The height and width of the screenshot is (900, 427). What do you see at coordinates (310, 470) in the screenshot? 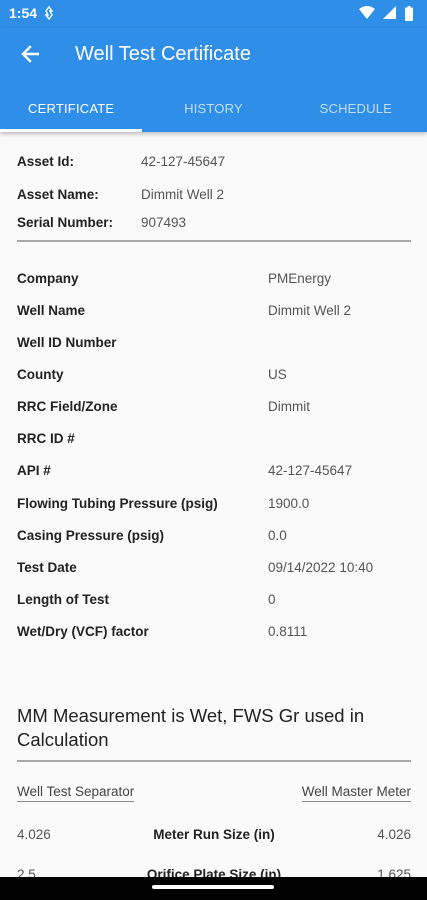
I see `detail-value: 42-127-45647` at bounding box center [310, 470].